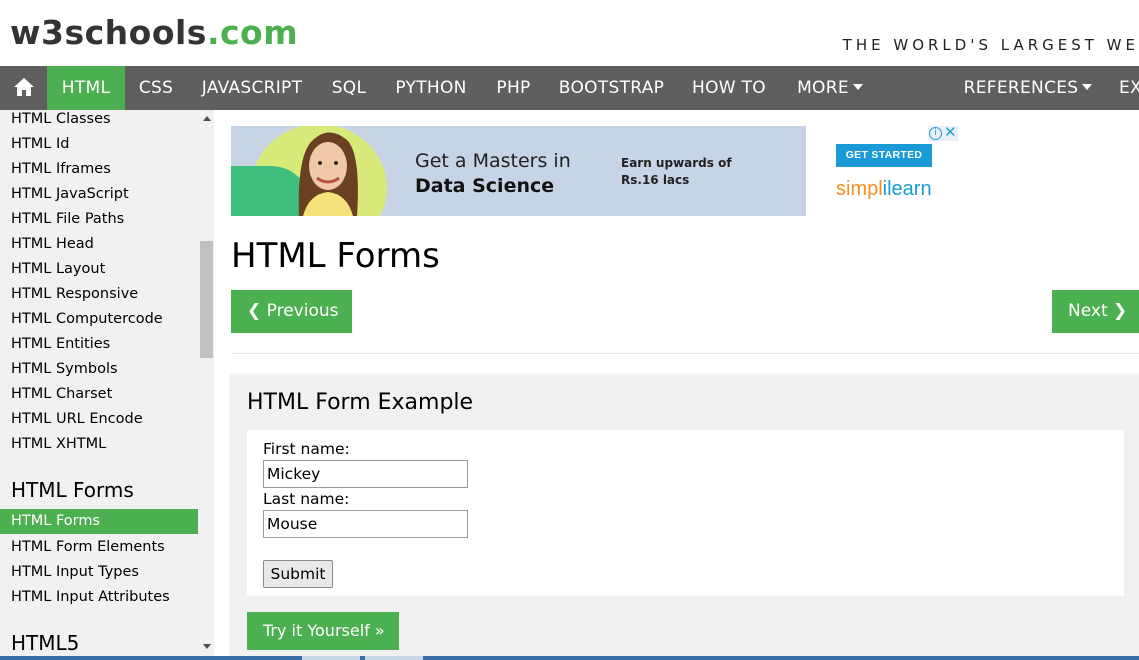  What do you see at coordinates (935, 133) in the screenshot?
I see `info-icon: i` at bounding box center [935, 133].